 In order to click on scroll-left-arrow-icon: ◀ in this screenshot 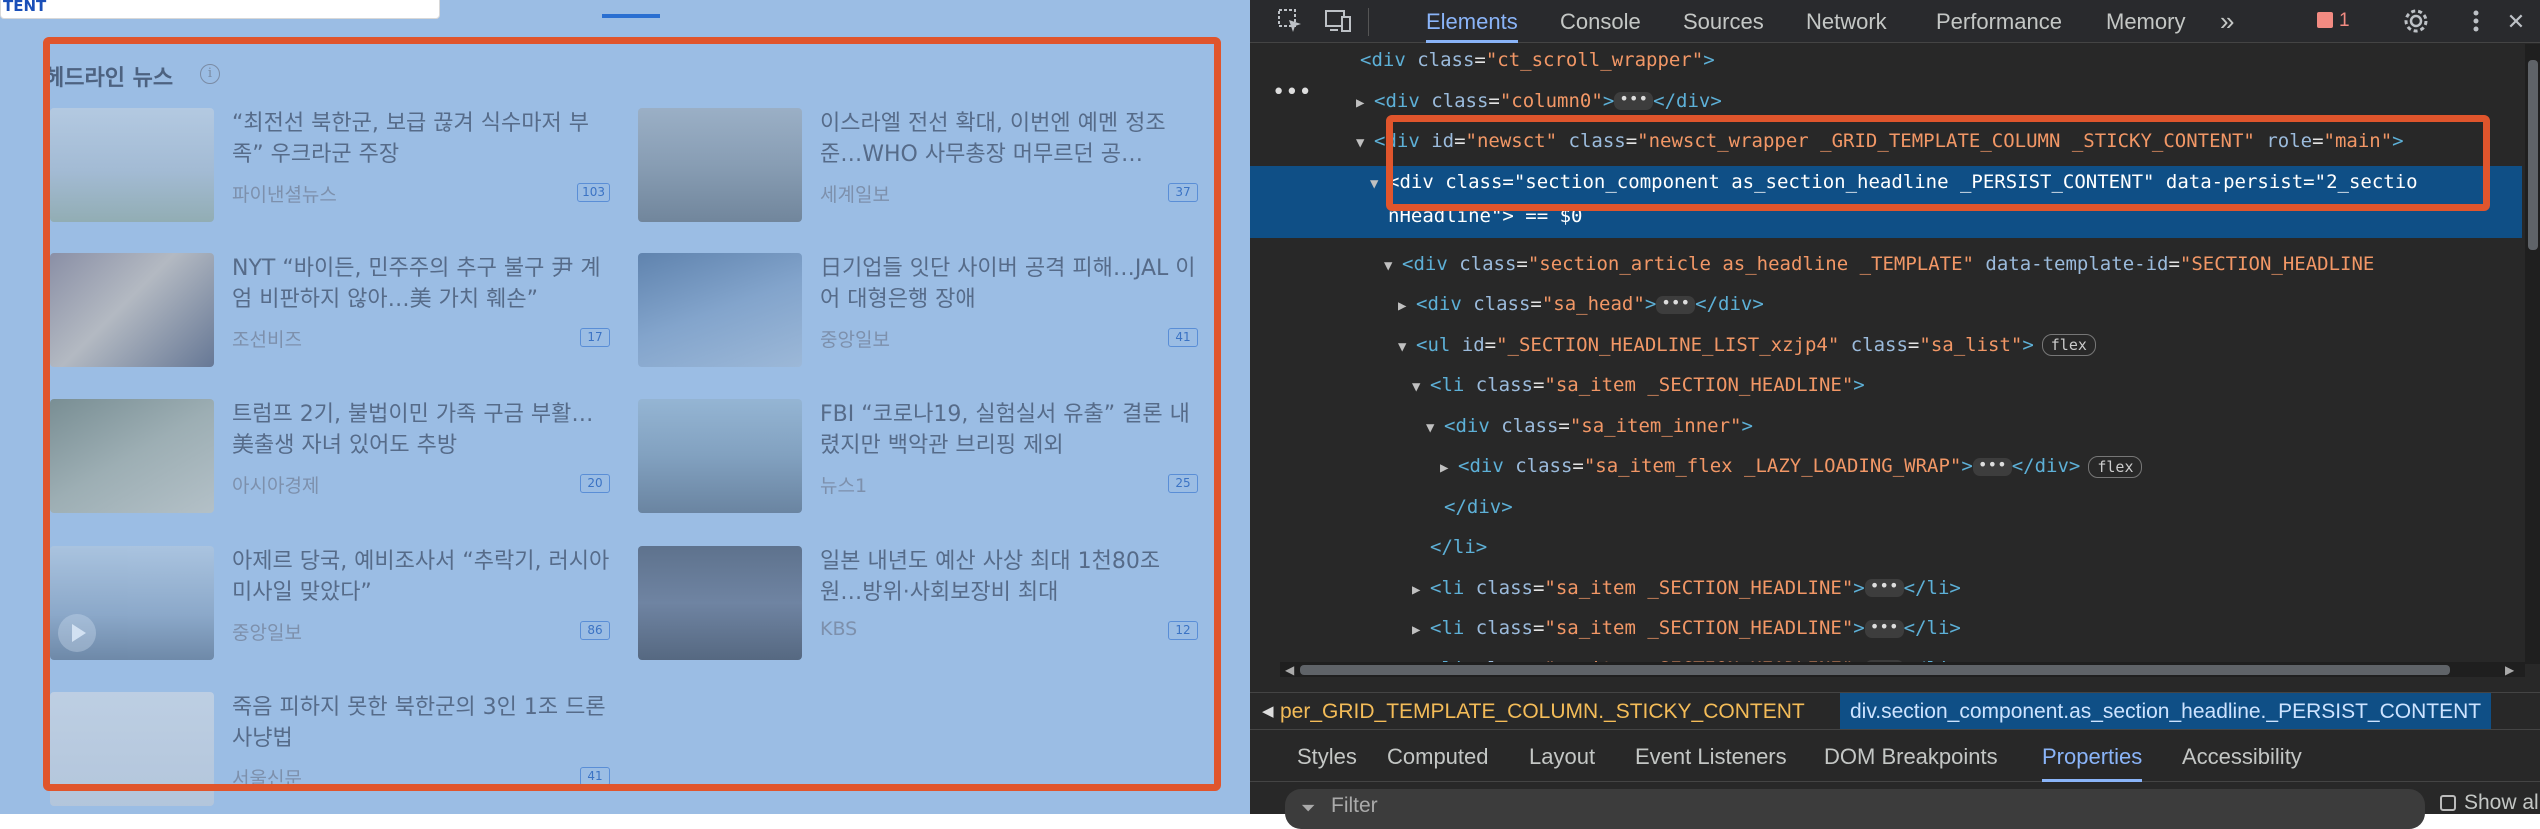, I will do `click(1289, 670)`.